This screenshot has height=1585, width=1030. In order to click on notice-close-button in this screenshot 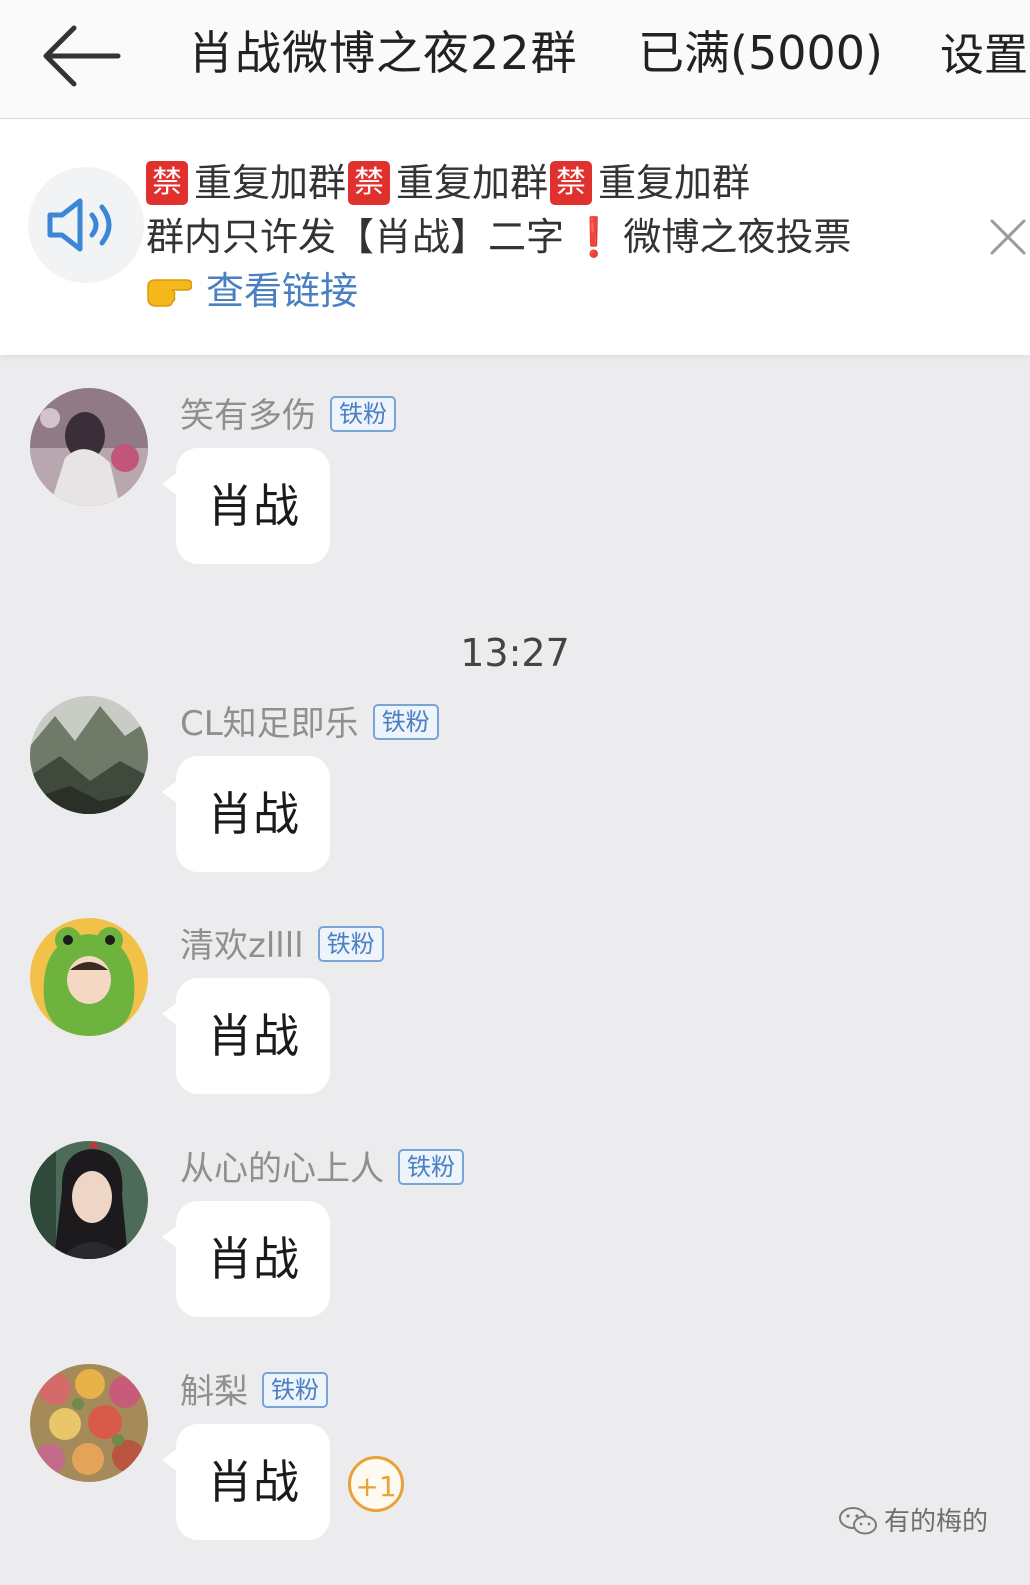, I will do `click(1008, 237)`.